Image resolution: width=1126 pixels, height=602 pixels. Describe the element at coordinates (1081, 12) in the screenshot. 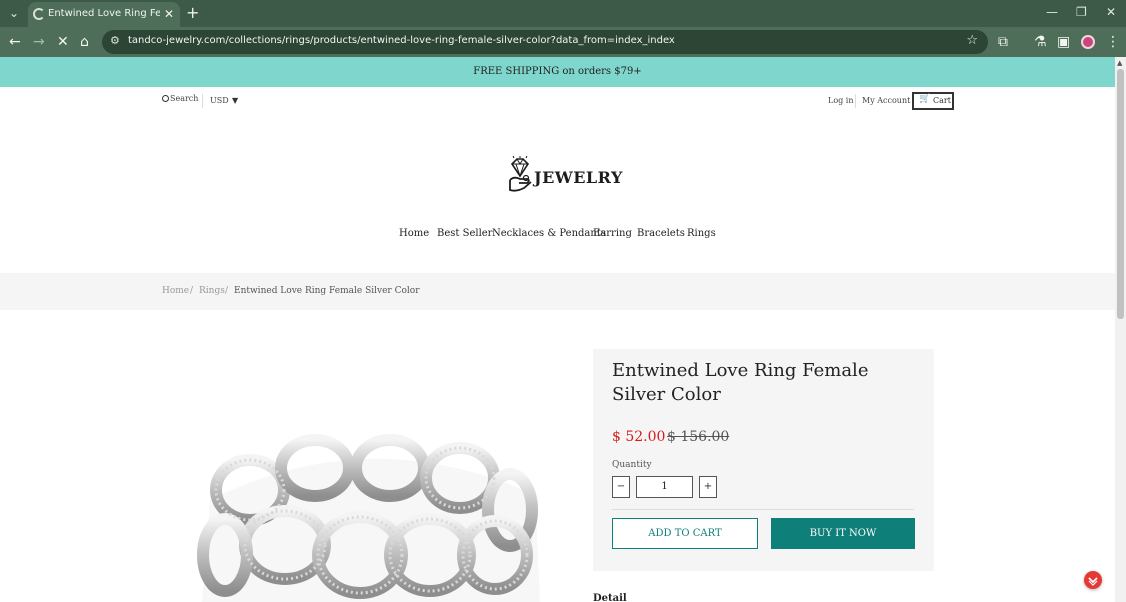

I see `restore-icon: ❐` at that location.